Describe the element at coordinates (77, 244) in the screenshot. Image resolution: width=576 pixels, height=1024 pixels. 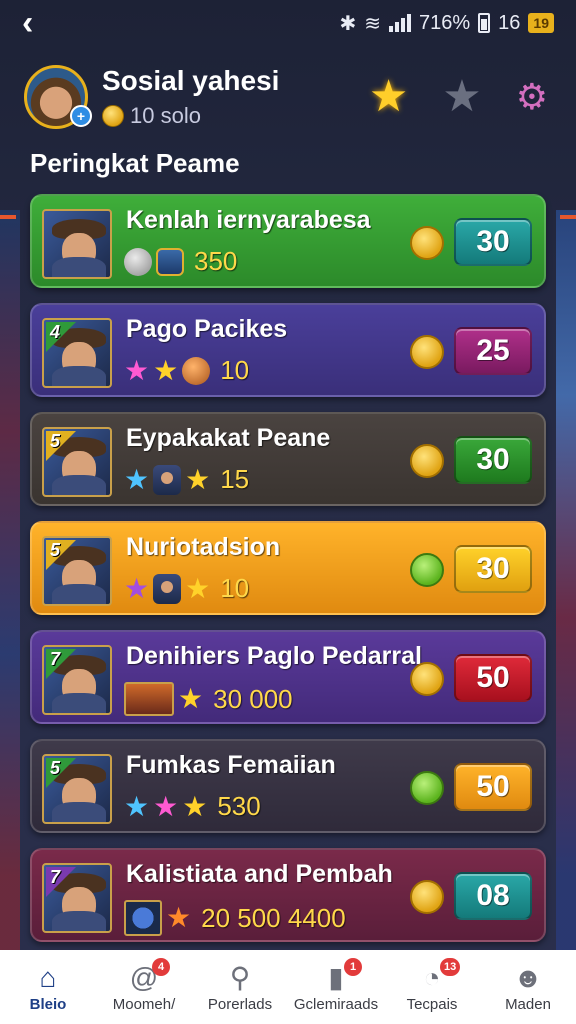
I see `player-portrait` at that location.